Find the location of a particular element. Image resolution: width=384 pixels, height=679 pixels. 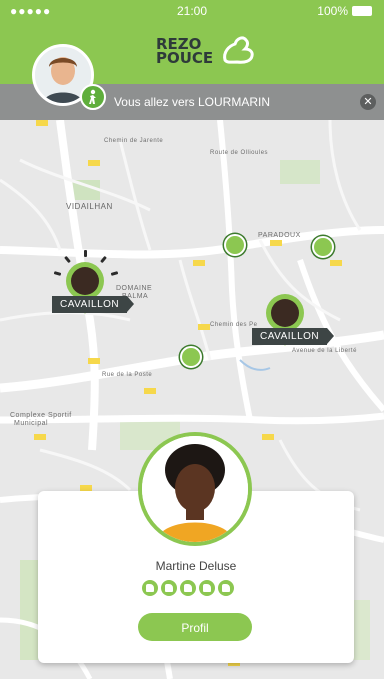

map-label-complexe: Complexe Sportif is located at coordinates (41, 415).